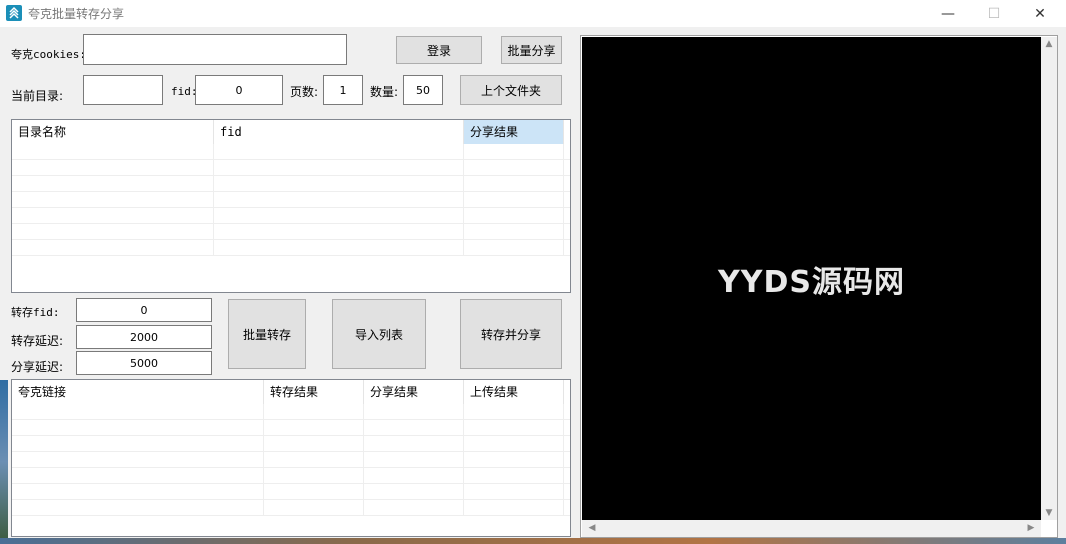  Describe the element at coordinates (184, 91) in the screenshot. I see `fid-label: fid:` at that location.